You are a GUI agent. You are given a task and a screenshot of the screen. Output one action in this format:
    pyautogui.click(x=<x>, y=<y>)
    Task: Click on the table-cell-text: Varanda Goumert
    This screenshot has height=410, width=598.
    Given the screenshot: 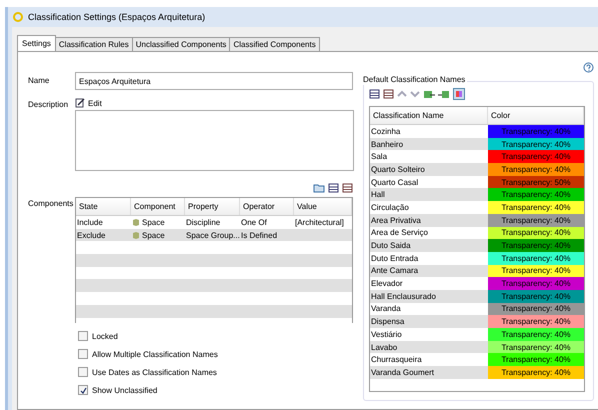 What is the action you would take?
    pyautogui.click(x=402, y=372)
    